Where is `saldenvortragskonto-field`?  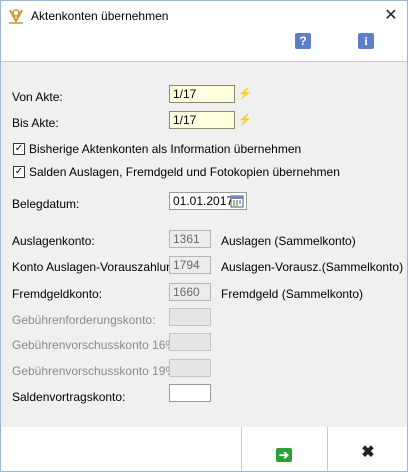
saldenvortragskonto-field is located at coordinates (190, 393).